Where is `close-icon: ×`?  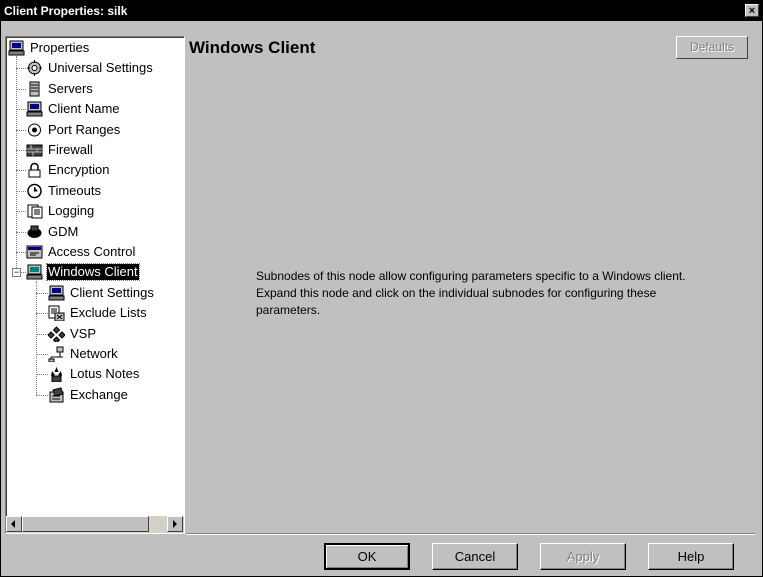 close-icon: × is located at coordinates (752, 11).